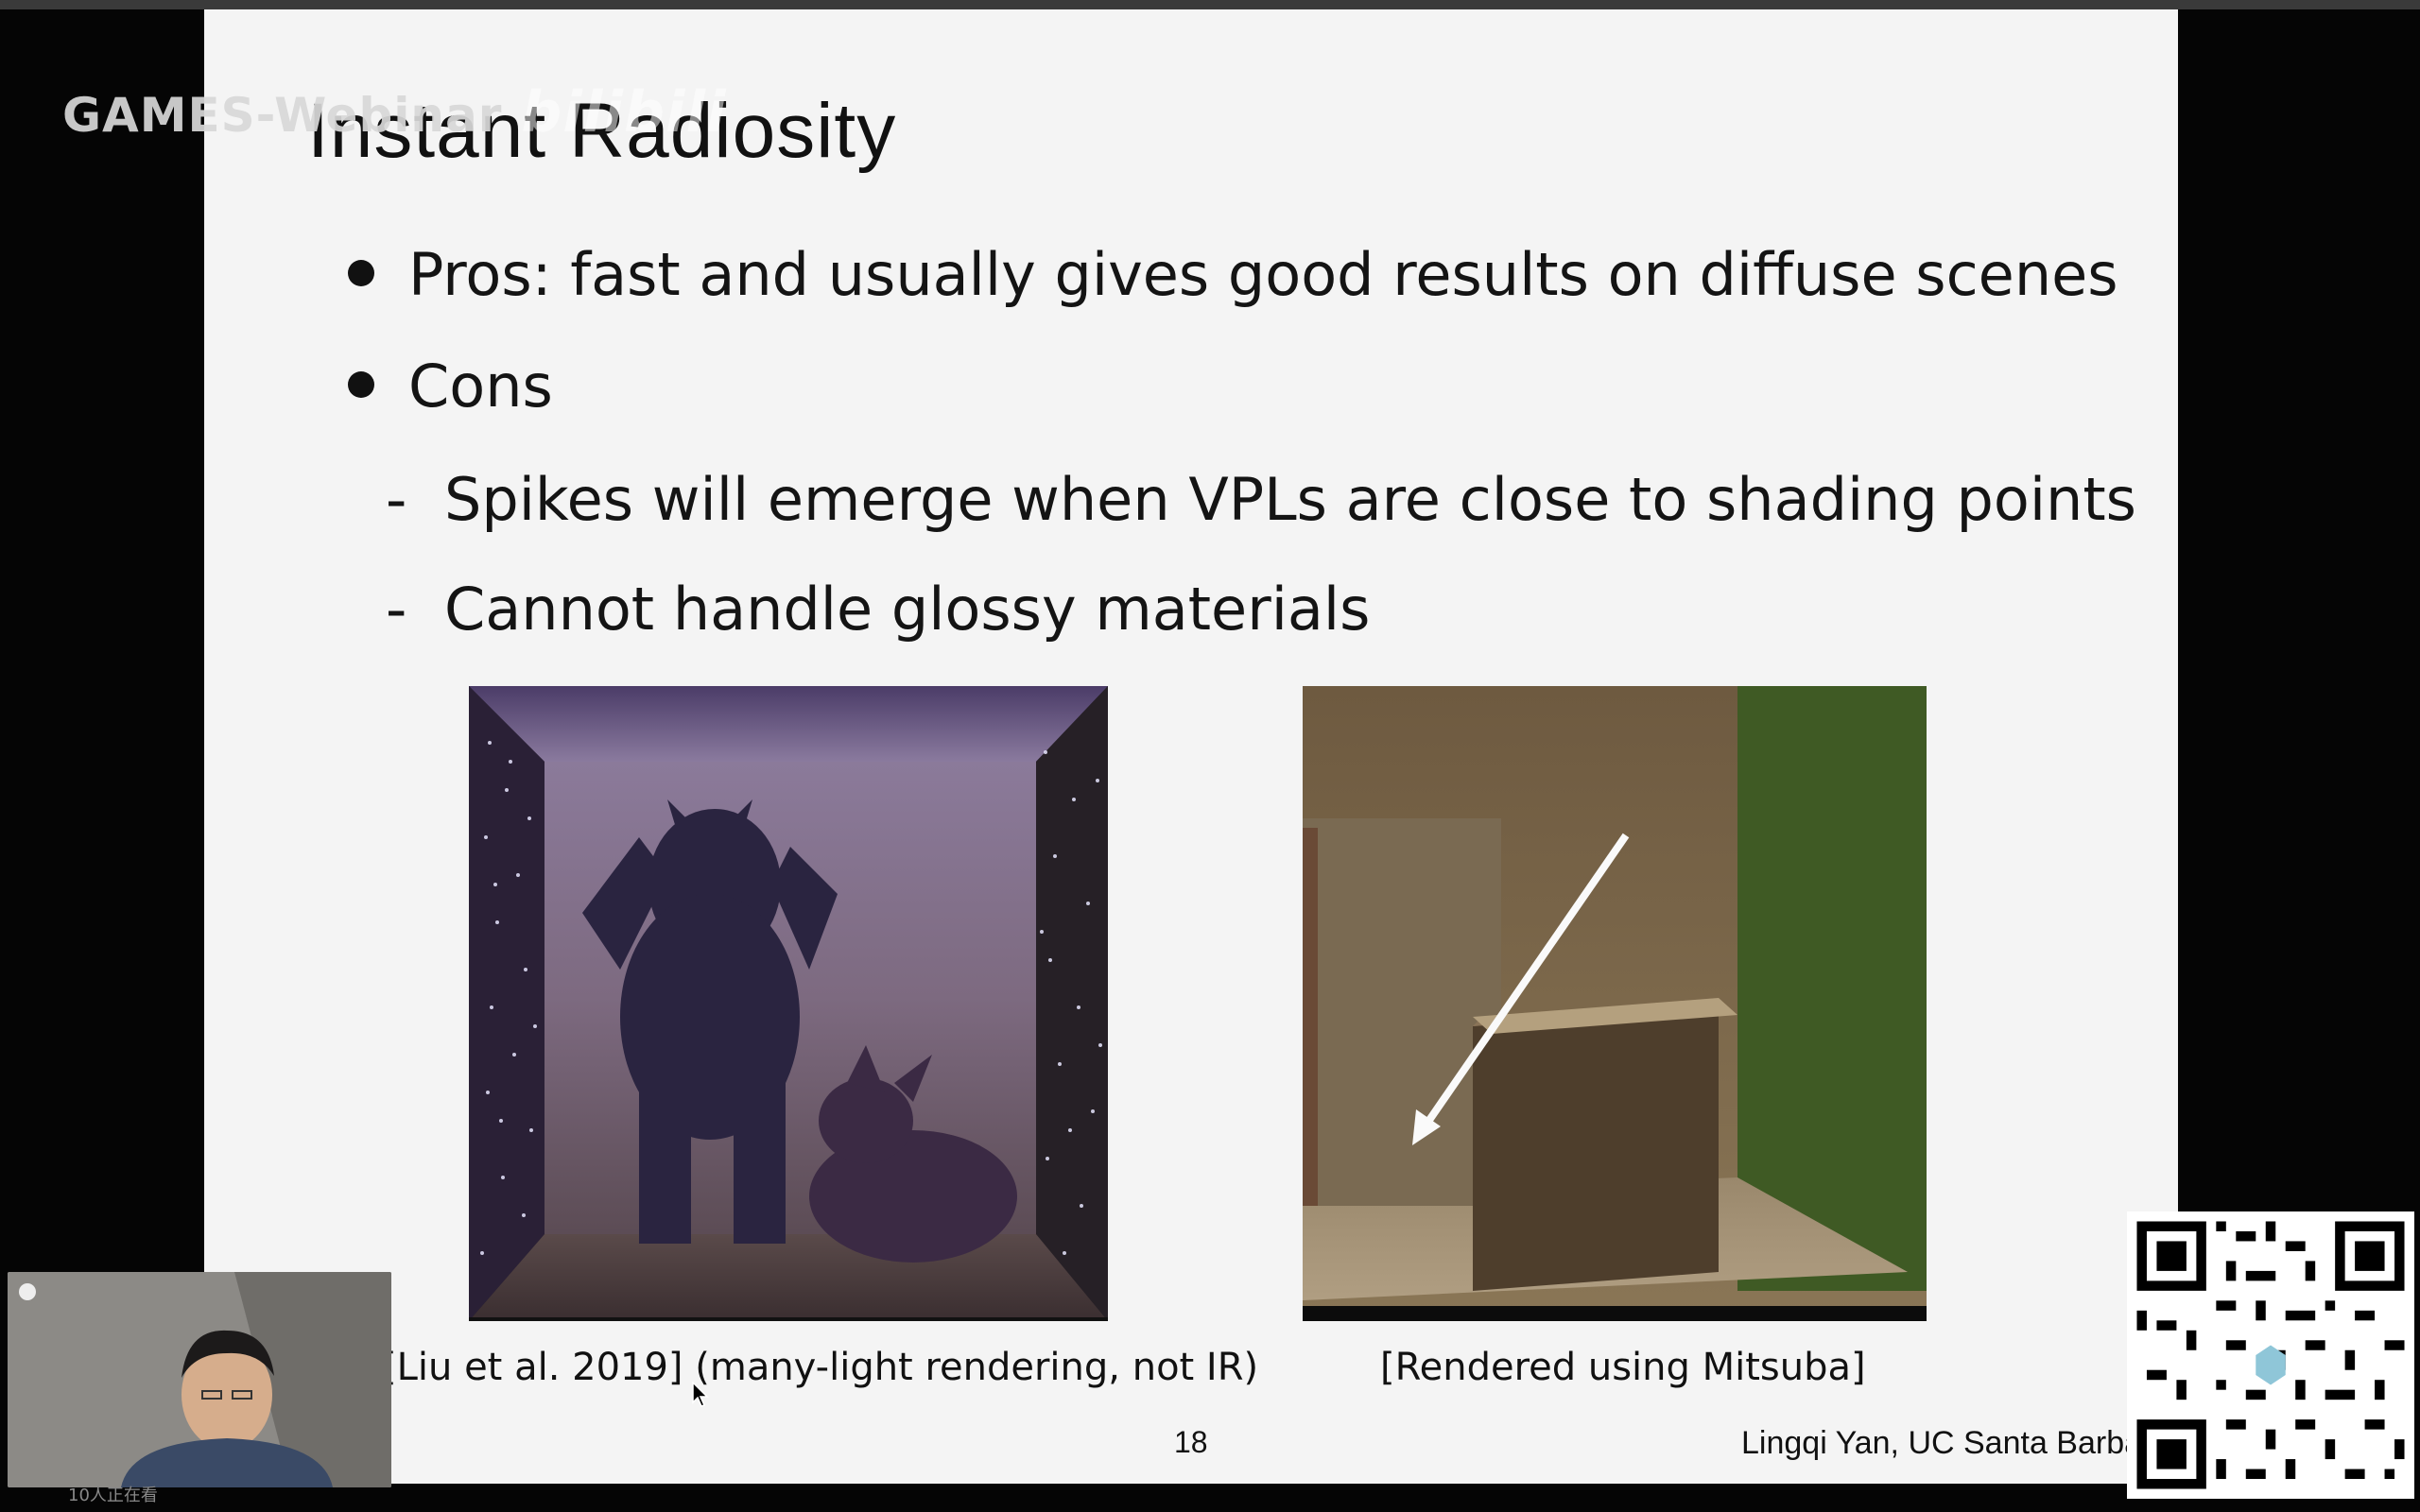 This screenshot has height=1512, width=2420. What do you see at coordinates (1956, 1443) in the screenshot?
I see `author-footer: Lingqi Yan, UC Santa Barbara` at bounding box center [1956, 1443].